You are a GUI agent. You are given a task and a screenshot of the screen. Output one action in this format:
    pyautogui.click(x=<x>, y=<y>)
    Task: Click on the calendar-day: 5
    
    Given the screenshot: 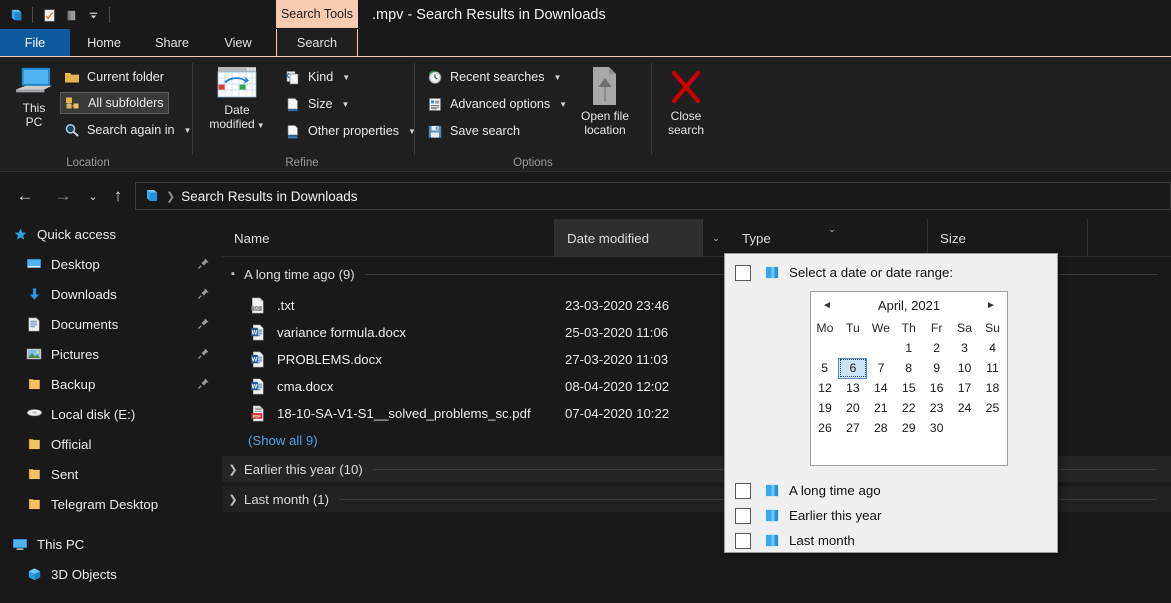 What is the action you would take?
    pyautogui.click(x=825, y=368)
    